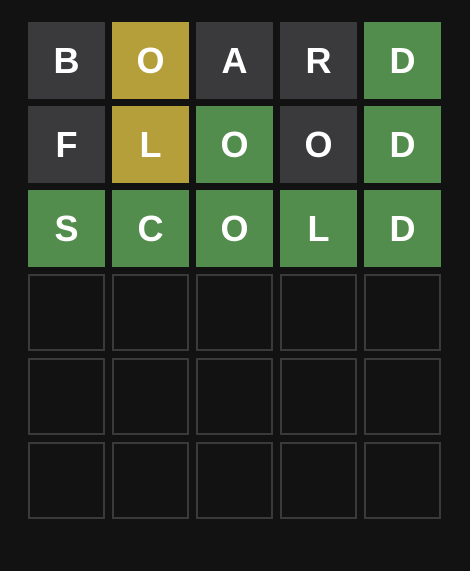 This screenshot has width=470, height=571. Describe the element at coordinates (402, 144) in the screenshot. I see `tile-r2-c5: D` at that location.